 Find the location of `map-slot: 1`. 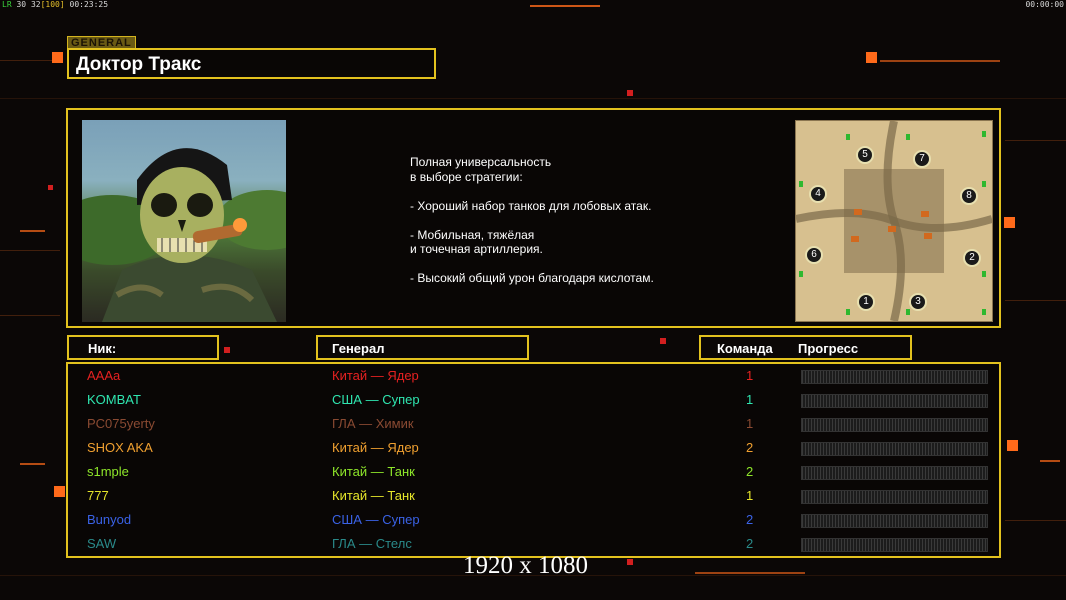

map-slot: 1 is located at coordinates (866, 302).